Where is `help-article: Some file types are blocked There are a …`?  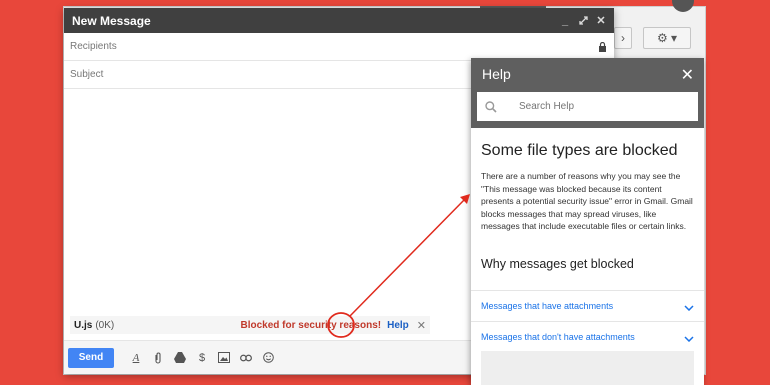
help-article: Some file types are blocked There are a … is located at coordinates (587, 199).